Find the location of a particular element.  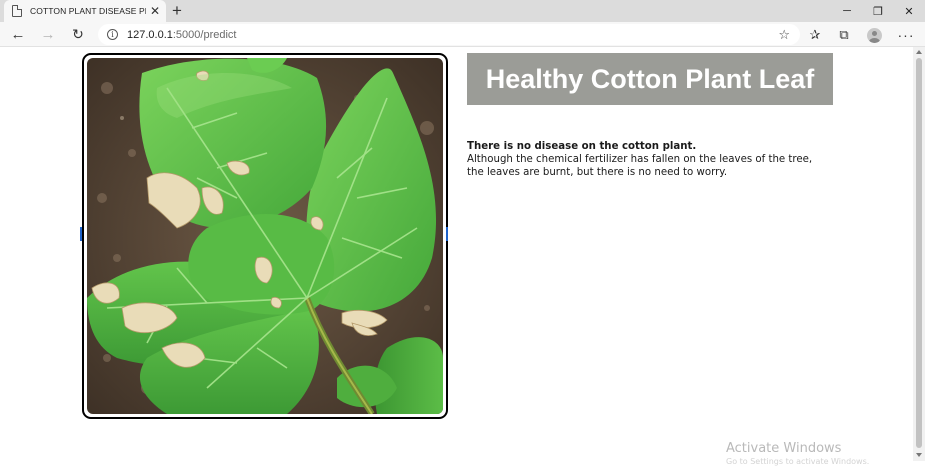

scroll-up-arrow-icon is located at coordinates (919, 52).